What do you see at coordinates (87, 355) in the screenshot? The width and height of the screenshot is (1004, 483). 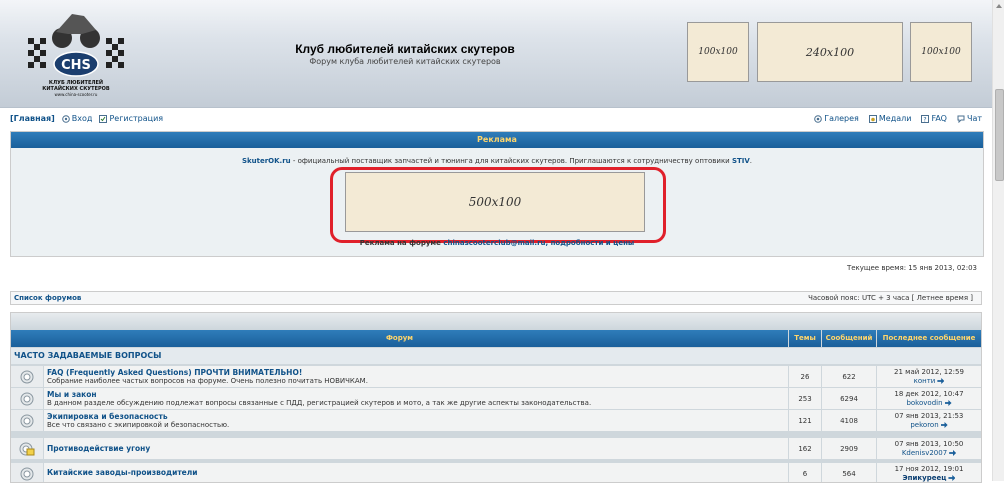 I see `category-link: ЧАСТО ЗАДАВАЕМЫЕ ВОПРОСЫ` at bounding box center [87, 355].